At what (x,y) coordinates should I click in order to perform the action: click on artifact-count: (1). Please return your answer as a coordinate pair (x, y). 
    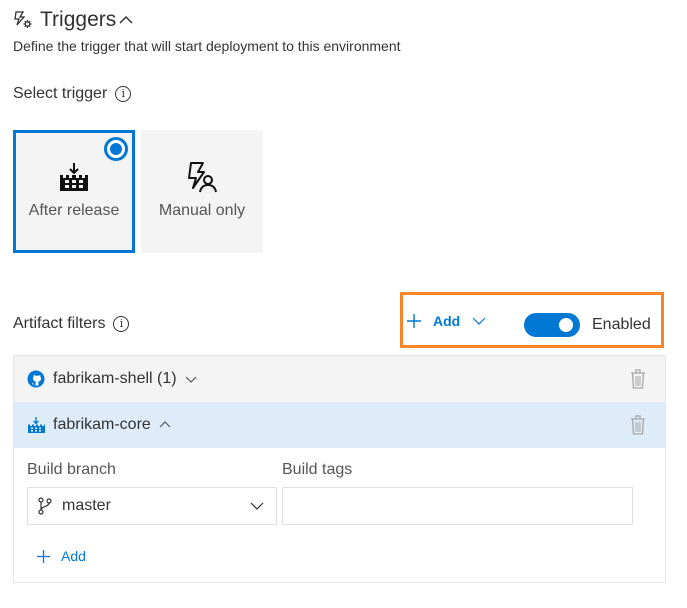
    Looking at the image, I should click on (167, 378).